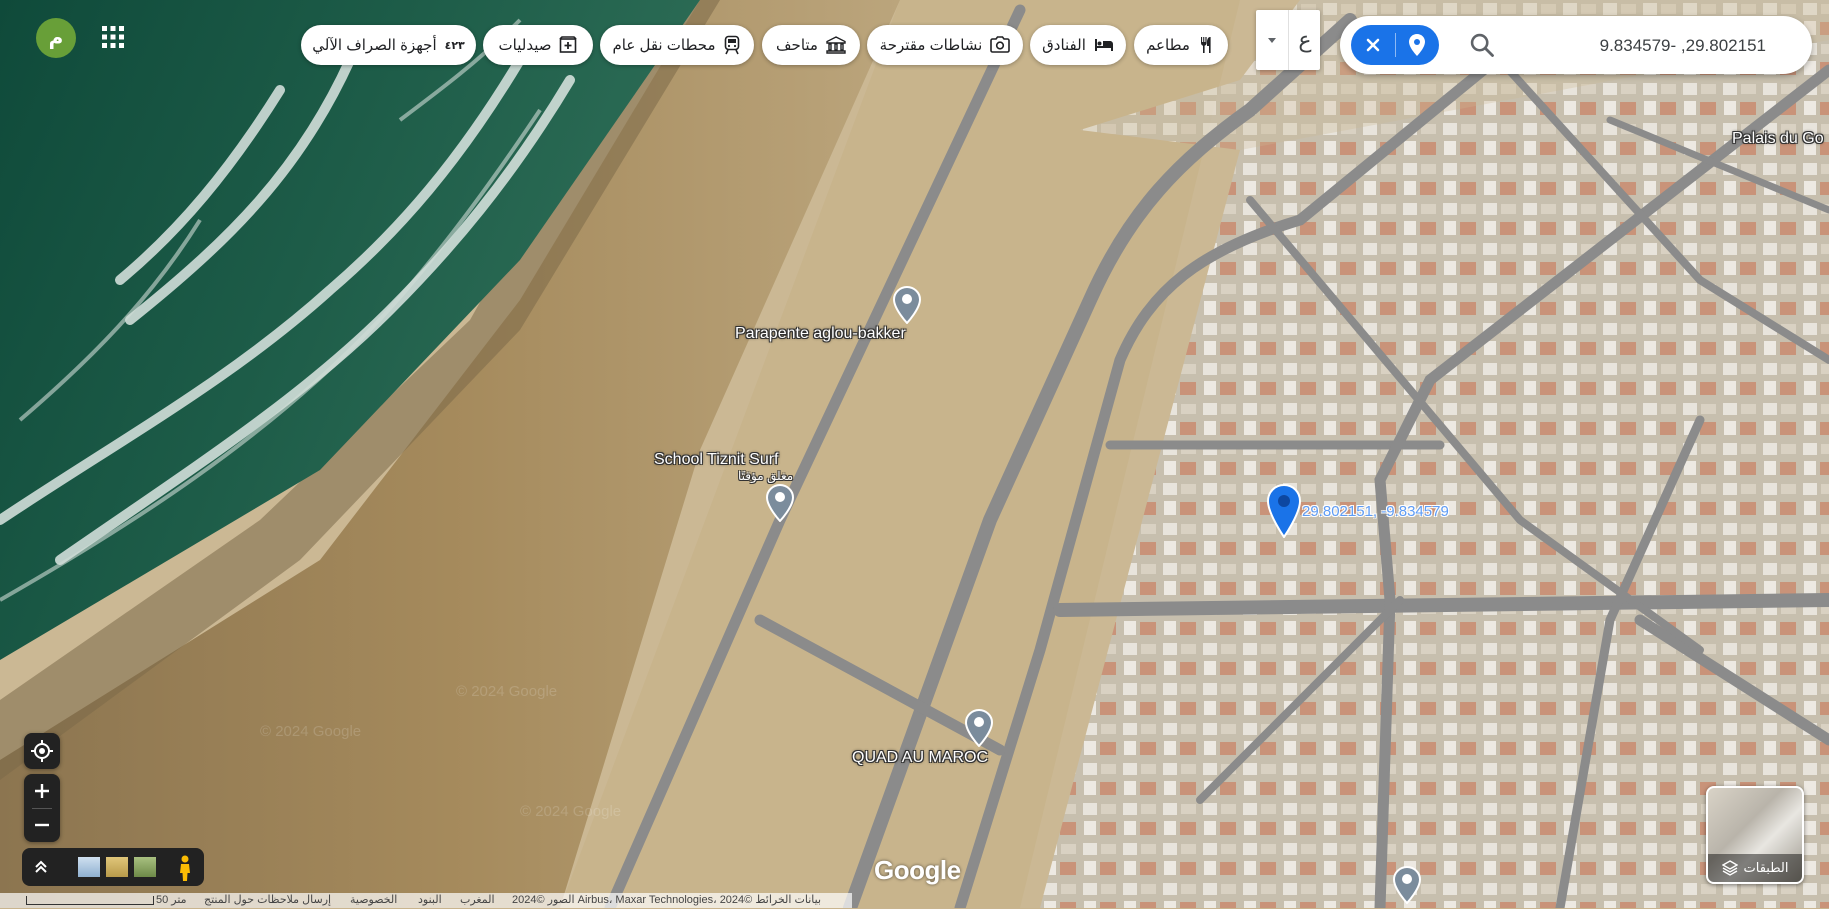 This screenshot has height=909, width=1829. I want to click on language-selector: ع, so click(1288, 40).